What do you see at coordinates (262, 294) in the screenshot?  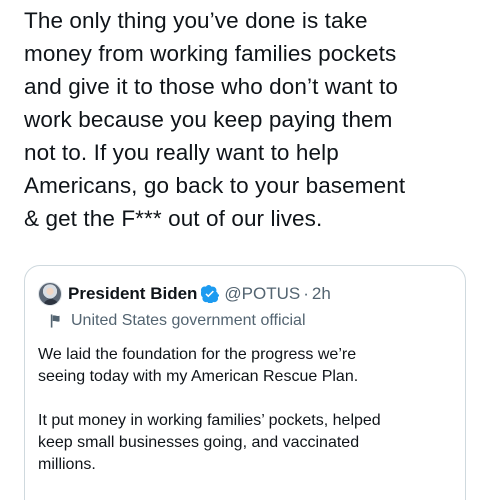 I see `author-handle: @POTUS` at bounding box center [262, 294].